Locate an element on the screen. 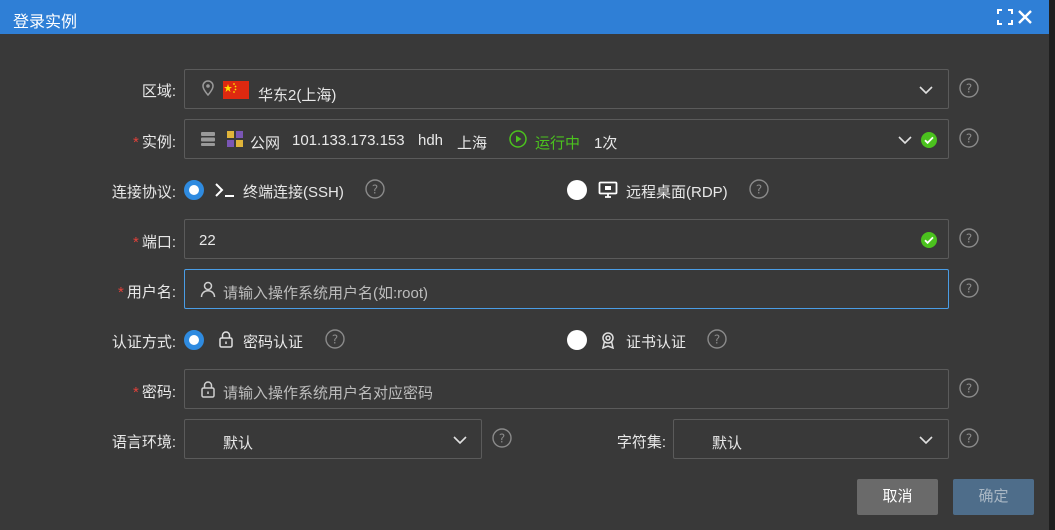 This screenshot has width=1055, height=530. china-flag-icon is located at coordinates (236, 90).